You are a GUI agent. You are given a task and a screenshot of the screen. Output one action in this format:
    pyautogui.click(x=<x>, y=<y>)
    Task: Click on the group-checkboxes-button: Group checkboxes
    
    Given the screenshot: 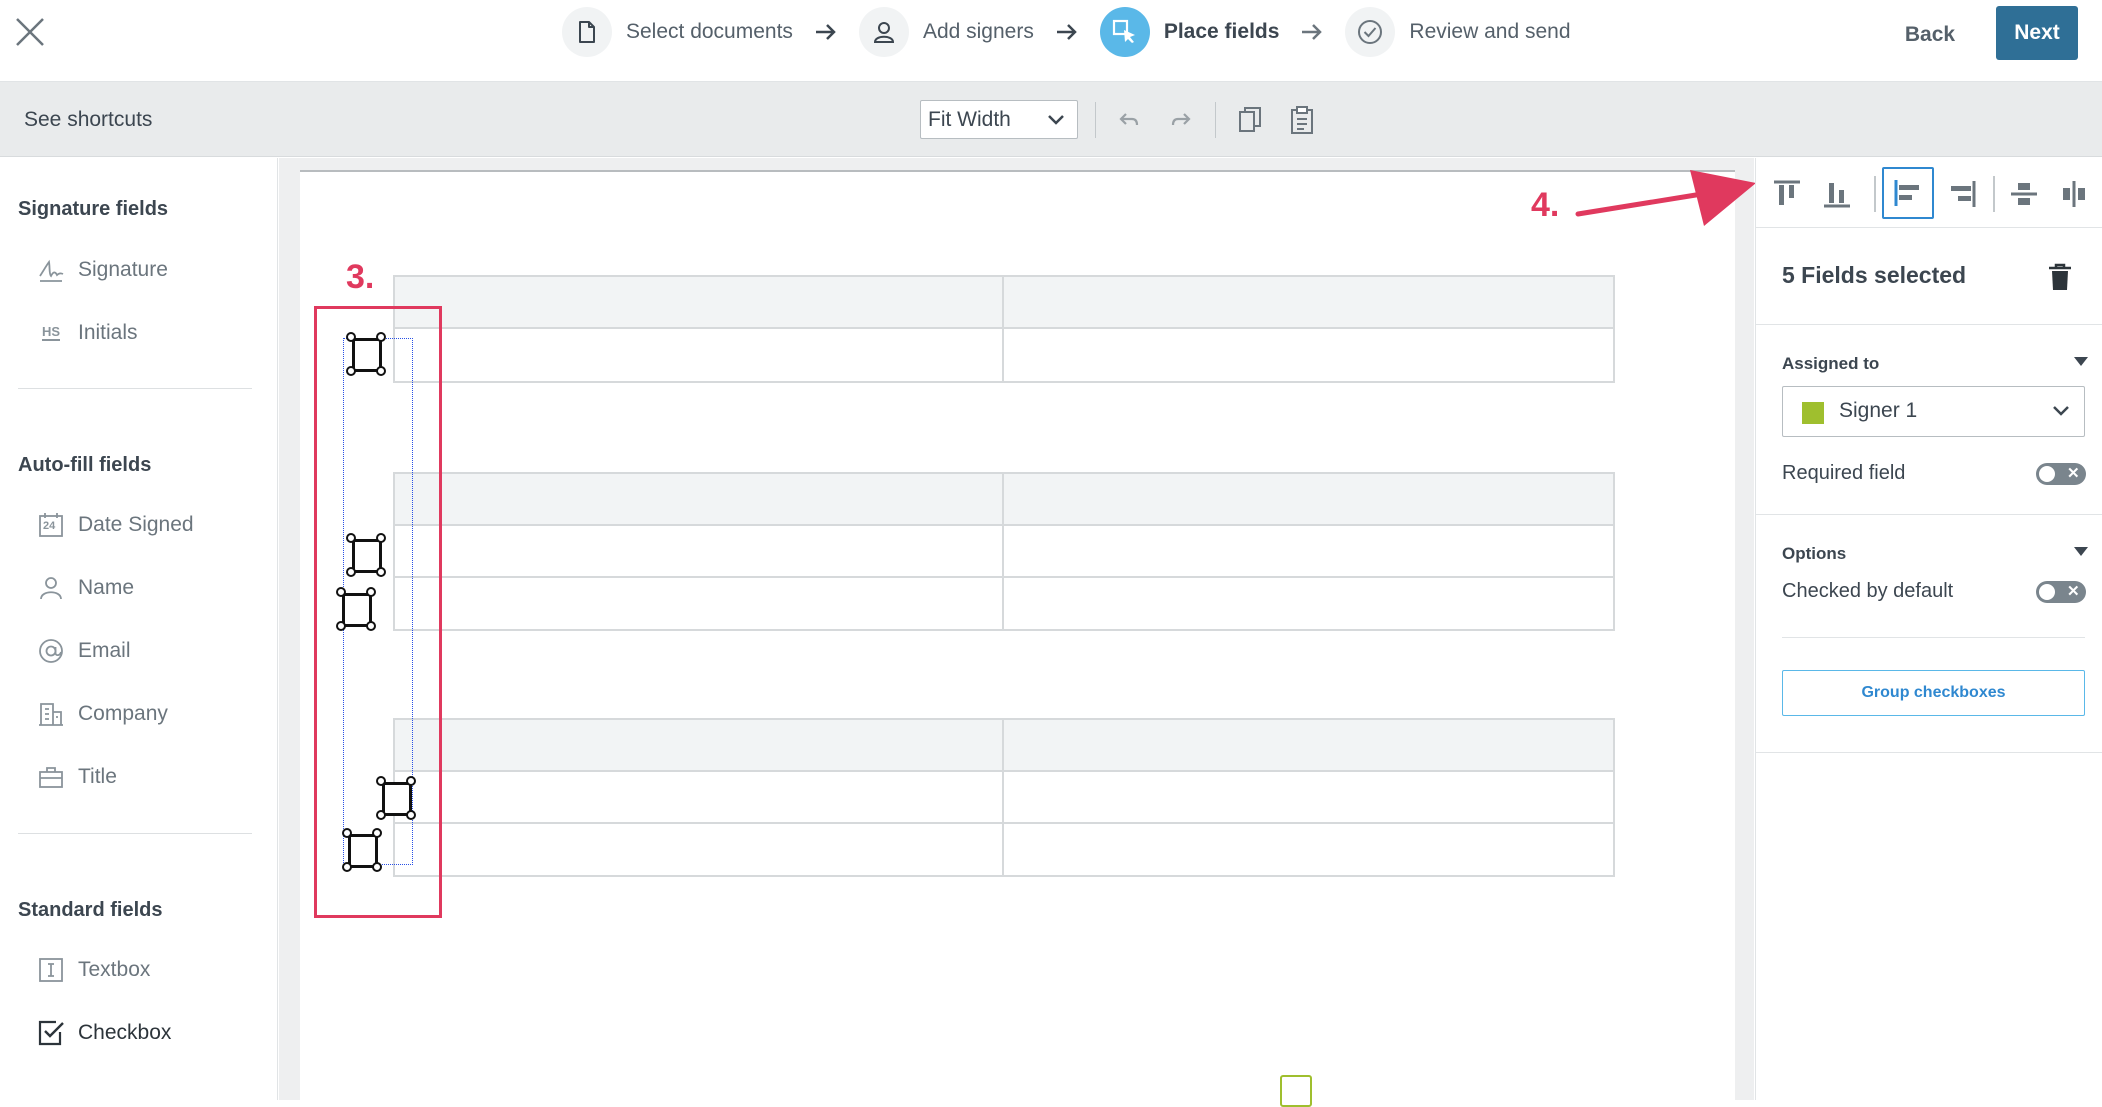 What is the action you would take?
    pyautogui.click(x=1933, y=693)
    